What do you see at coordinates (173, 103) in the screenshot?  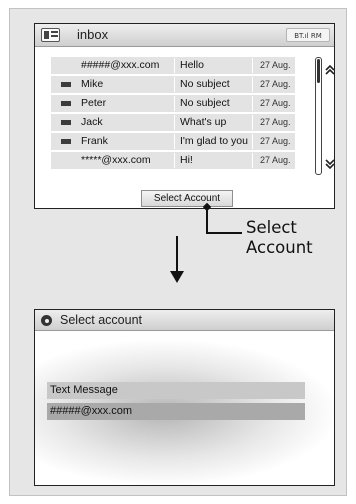 I see `message-row: Peter No subject 27 Aug.` at bounding box center [173, 103].